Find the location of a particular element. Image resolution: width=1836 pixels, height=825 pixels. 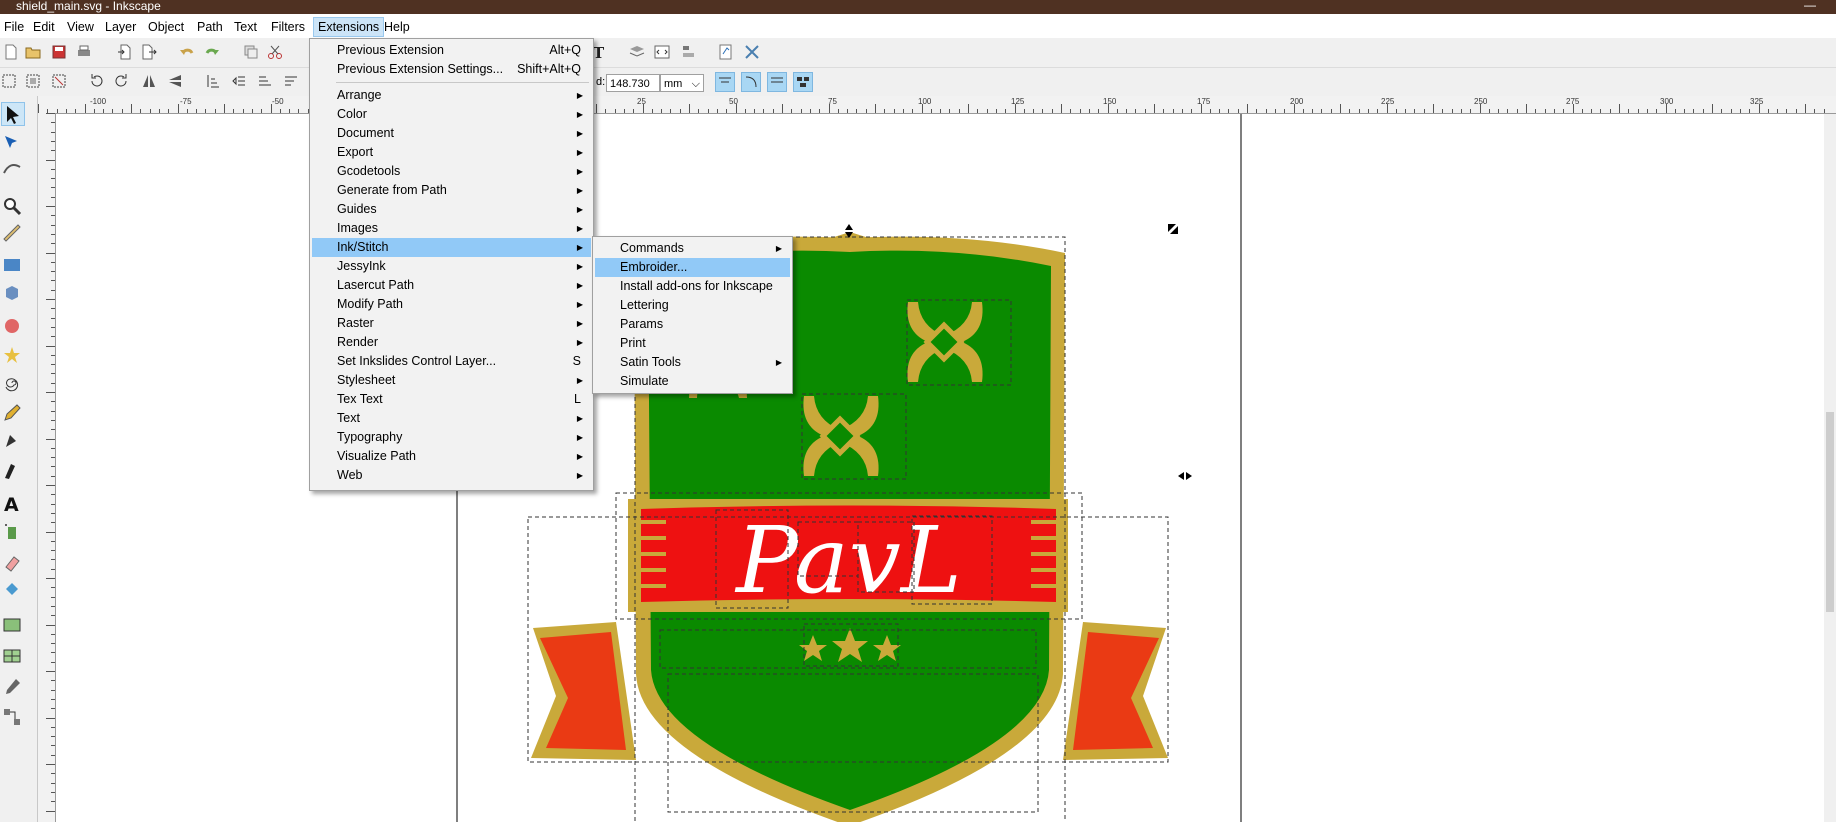

ext-item-generate-from-path: Generate from Path ▶ is located at coordinates (451, 190).